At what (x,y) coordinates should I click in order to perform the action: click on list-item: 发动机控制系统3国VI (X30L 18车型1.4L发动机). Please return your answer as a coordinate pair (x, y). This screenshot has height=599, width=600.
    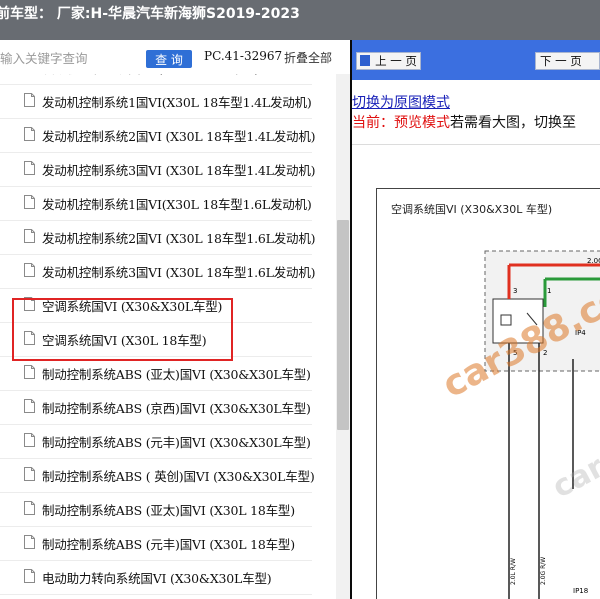
    Looking at the image, I should click on (158, 169).